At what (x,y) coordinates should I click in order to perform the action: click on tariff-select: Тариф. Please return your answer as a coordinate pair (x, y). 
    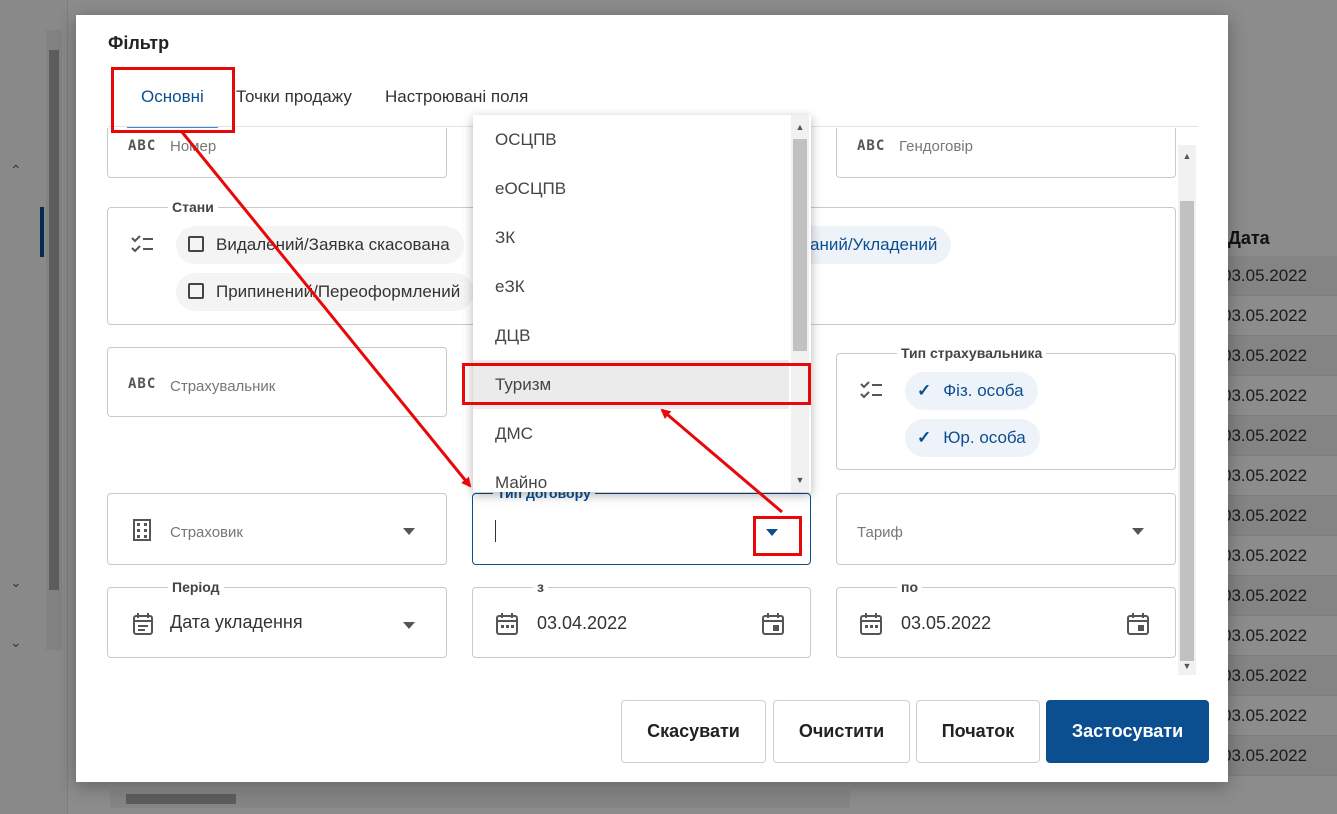
    Looking at the image, I should click on (1006, 529).